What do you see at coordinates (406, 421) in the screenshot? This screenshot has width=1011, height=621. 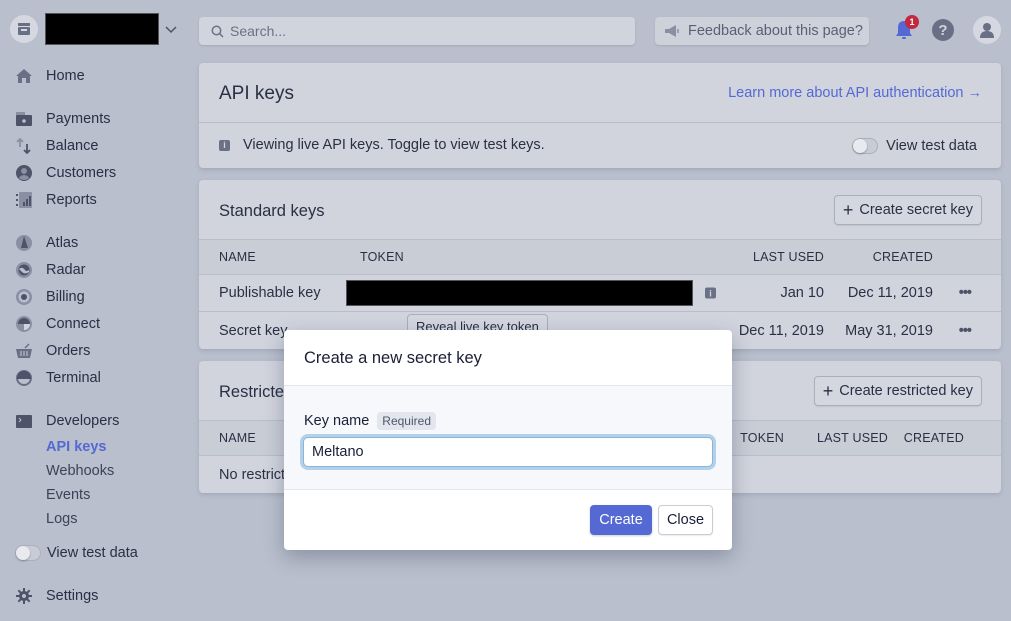 I see `required-badge: Required` at bounding box center [406, 421].